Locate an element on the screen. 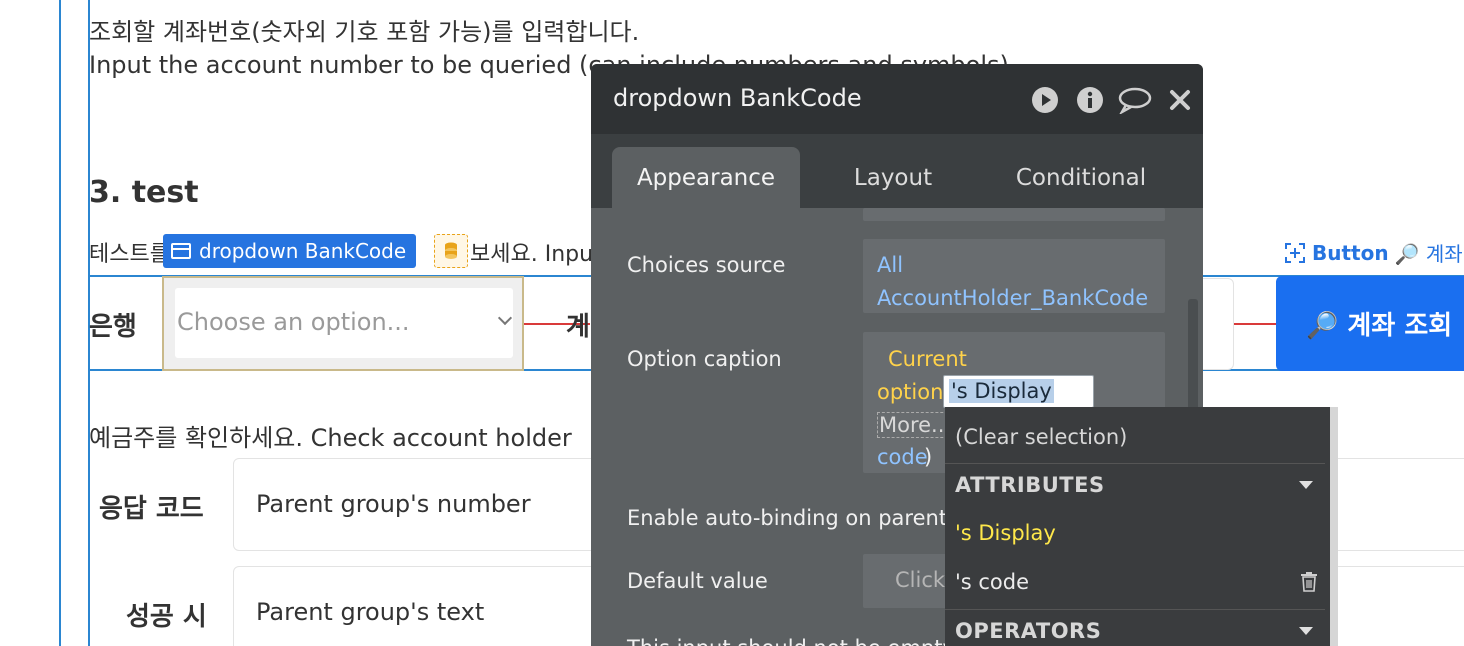 The height and width of the screenshot is (646, 1464). clear-selection-option: (Clear selection) is located at coordinates (1041, 437).